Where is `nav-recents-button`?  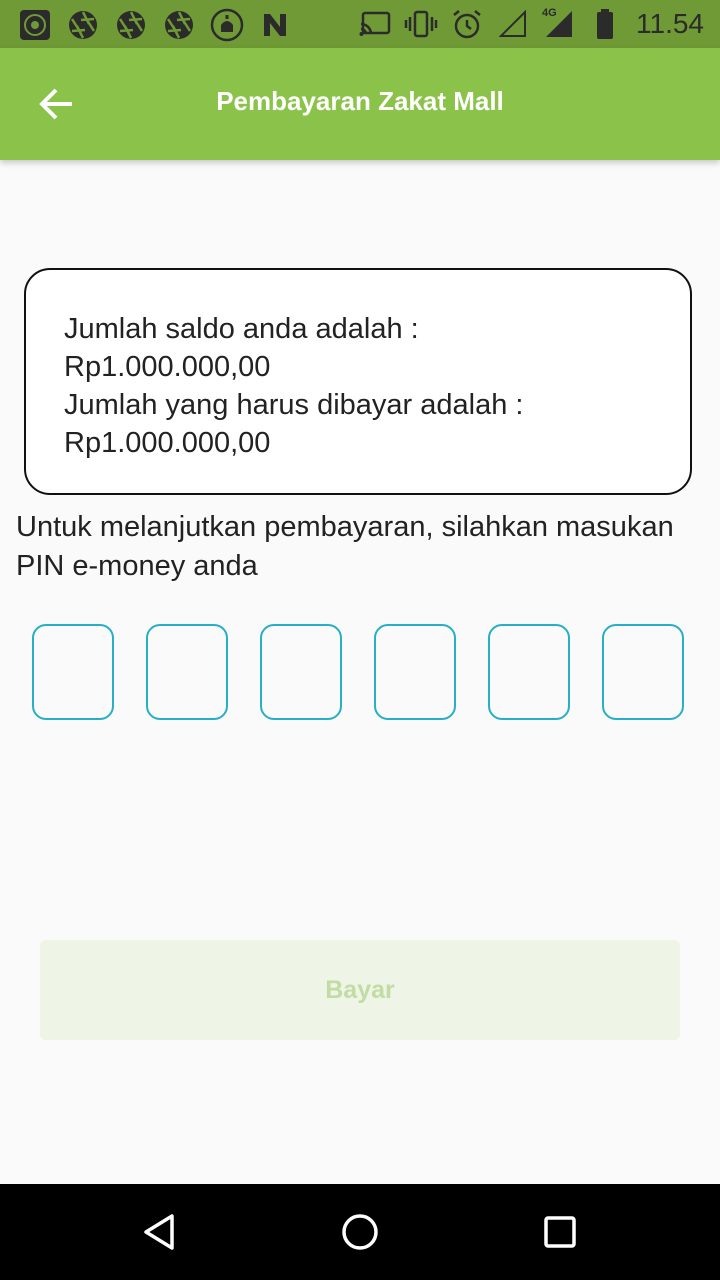 nav-recents-button is located at coordinates (560, 1232).